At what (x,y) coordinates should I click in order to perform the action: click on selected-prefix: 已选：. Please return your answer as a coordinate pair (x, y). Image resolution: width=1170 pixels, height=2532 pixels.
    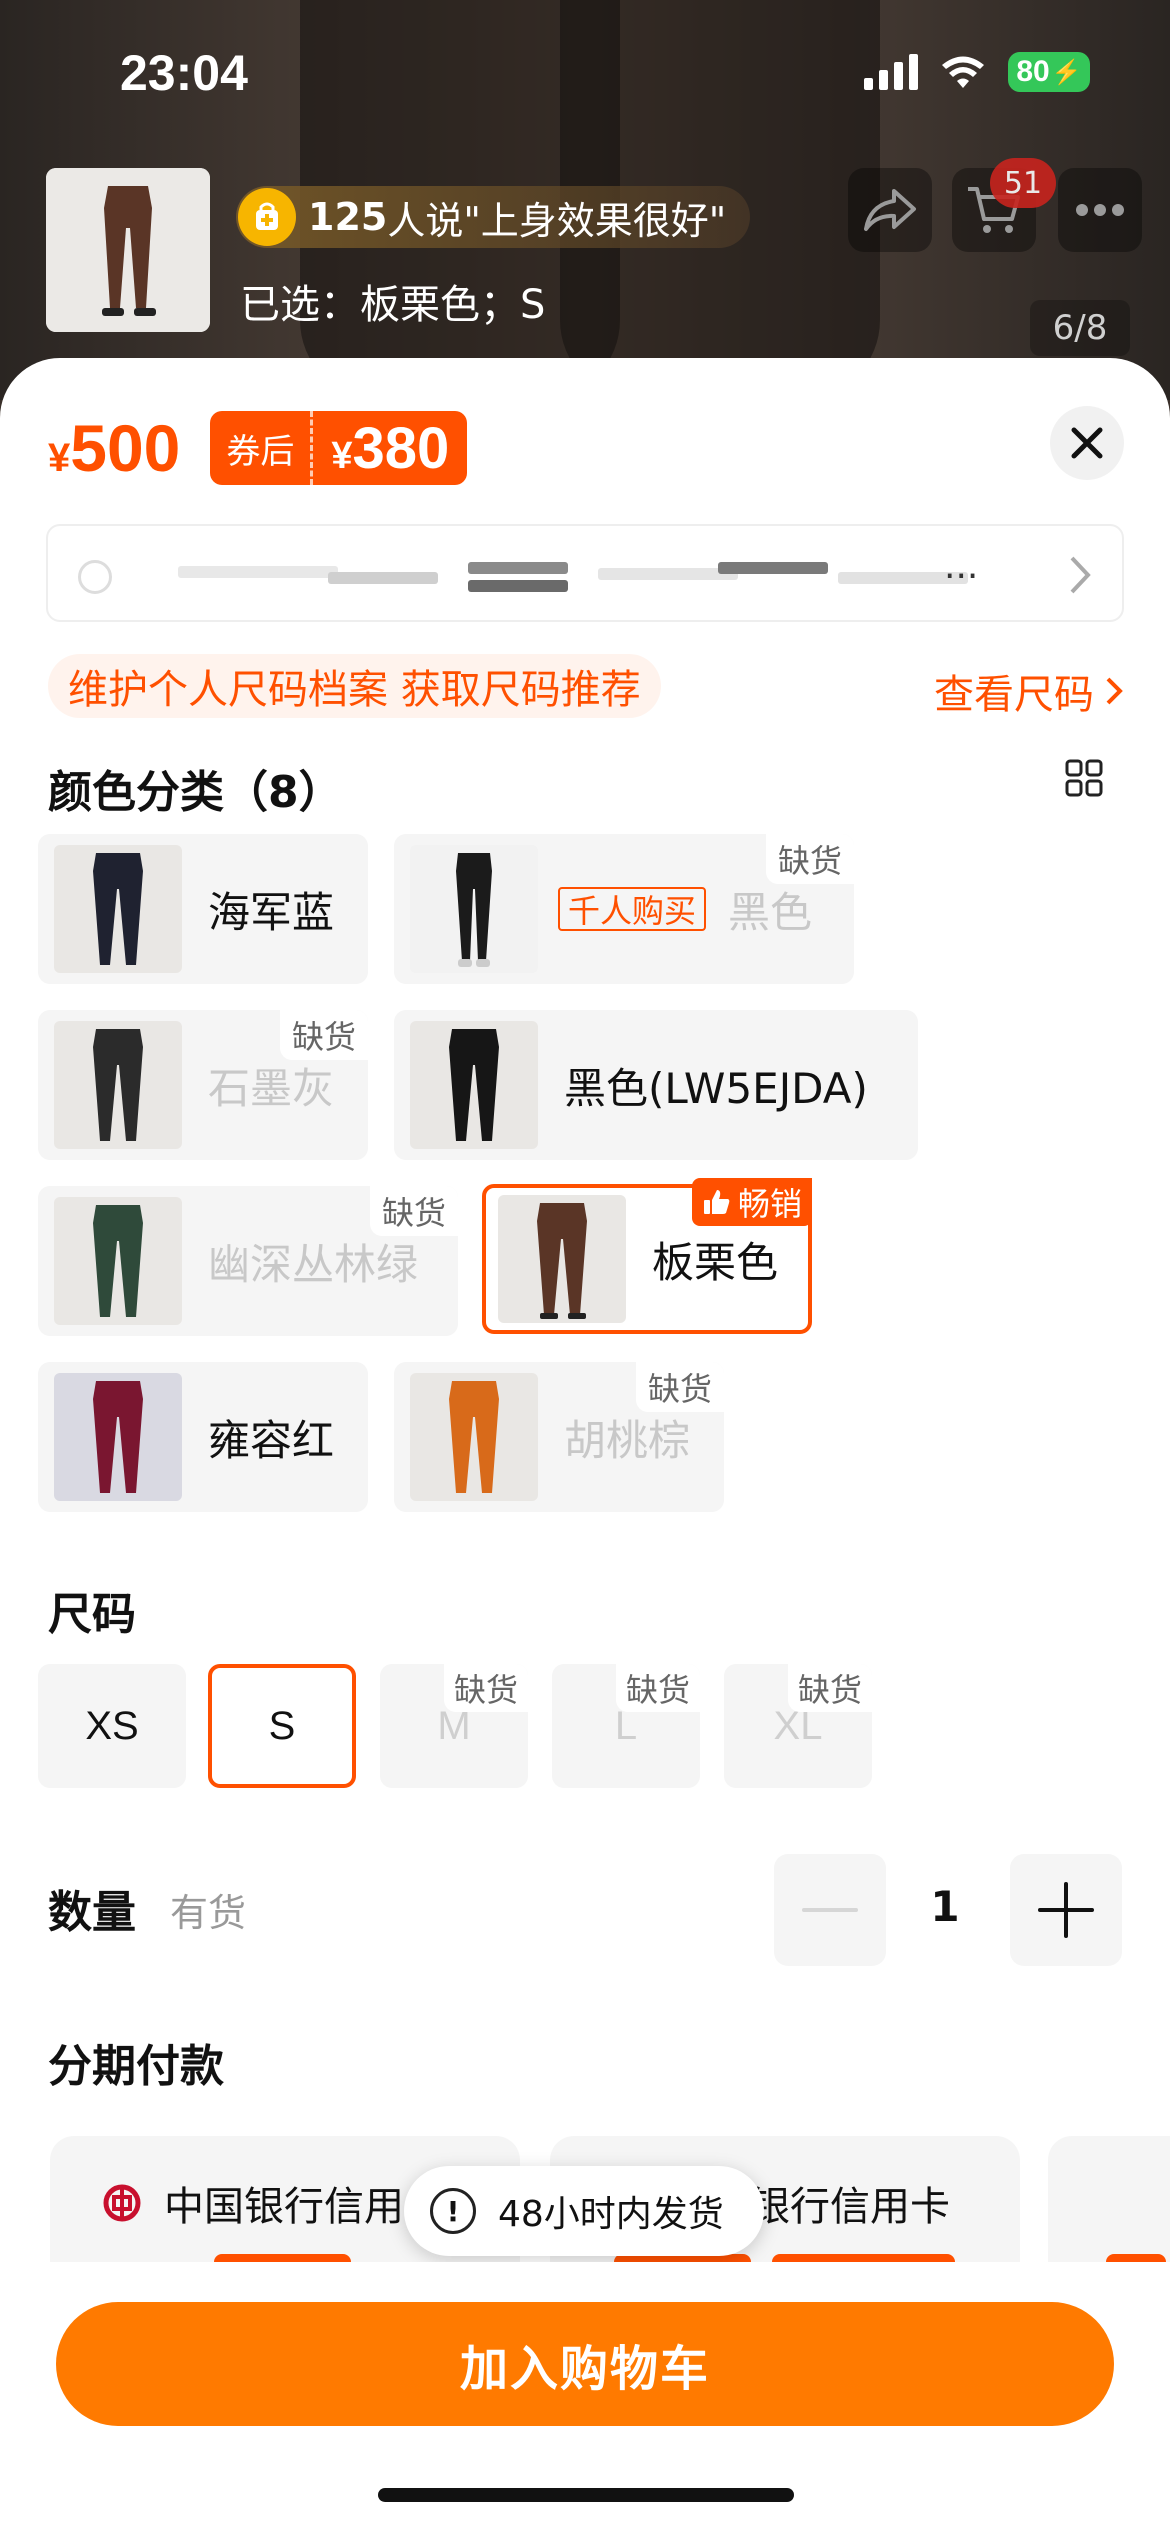
    Looking at the image, I should click on (300, 305).